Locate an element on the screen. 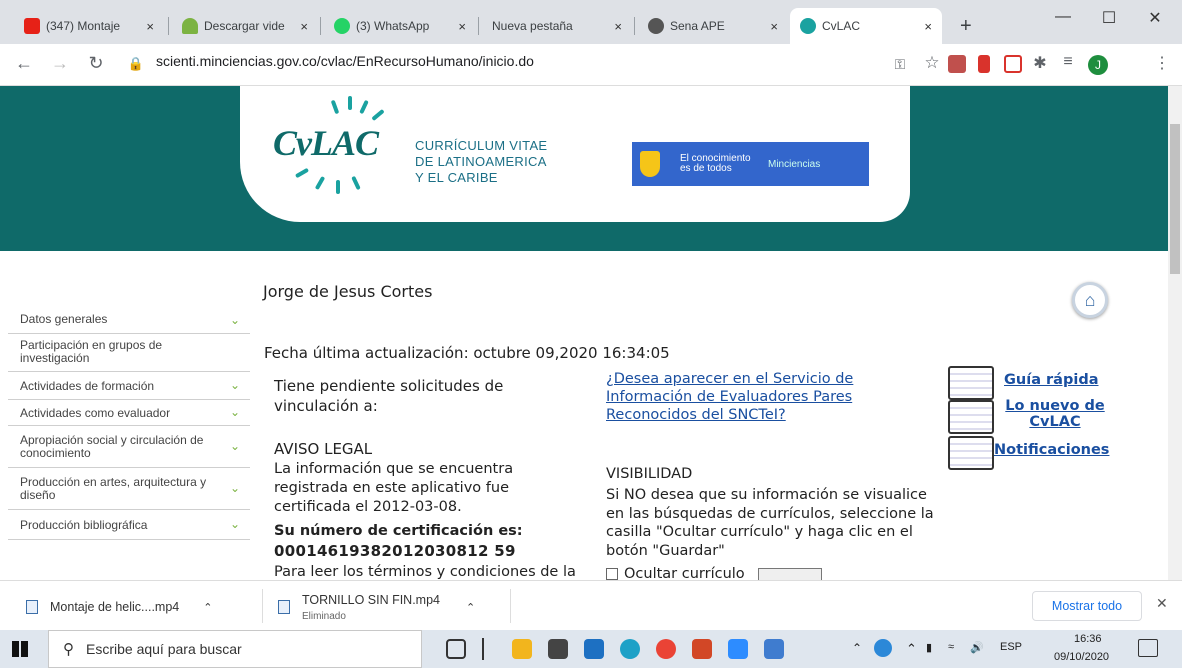 This screenshot has height=668, width=1182. store-icon is located at coordinates (558, 649).